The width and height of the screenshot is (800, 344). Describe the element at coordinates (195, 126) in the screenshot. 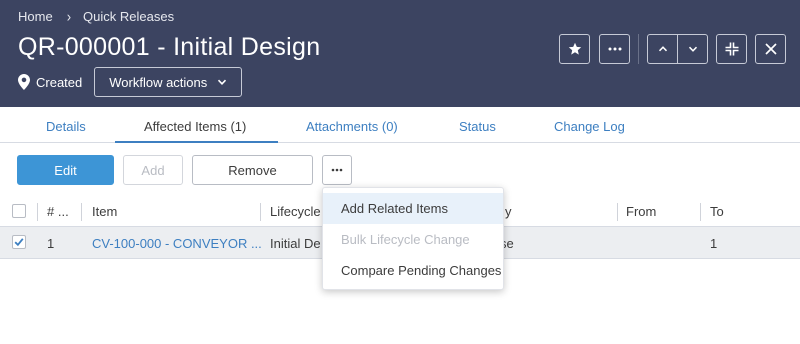

I see `tab-affected-items: Affected Items (1)` at that location.